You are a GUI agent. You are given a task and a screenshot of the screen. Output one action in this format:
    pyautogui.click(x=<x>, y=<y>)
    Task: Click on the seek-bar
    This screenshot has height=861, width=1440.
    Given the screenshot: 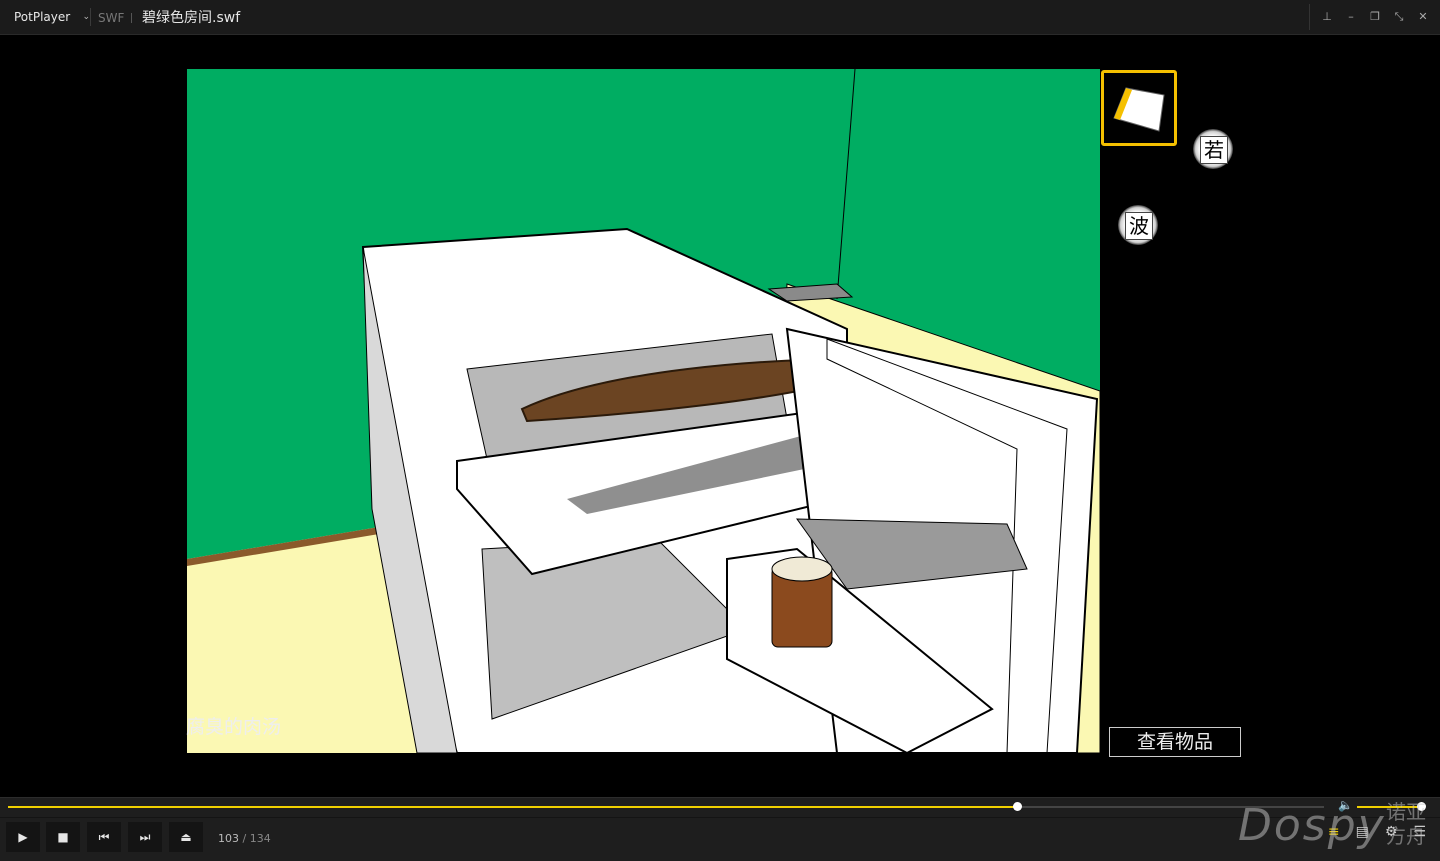 What is the action you would take?
    pyautogui.click(x=666, y=806)
    